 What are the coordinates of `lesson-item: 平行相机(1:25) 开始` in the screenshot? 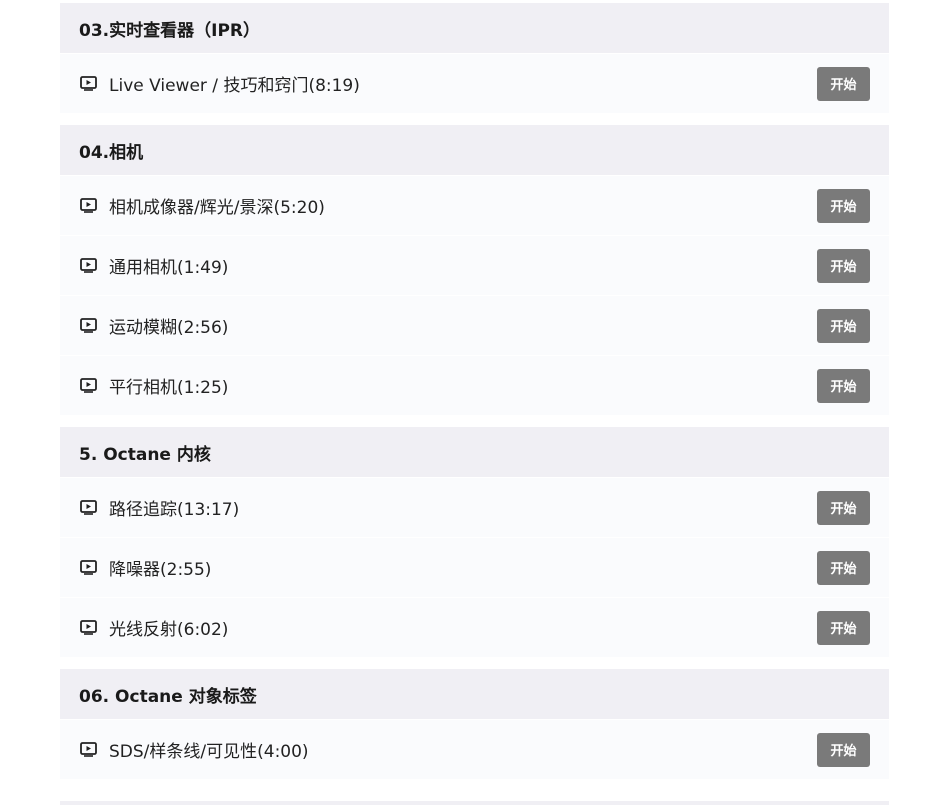 It's located at (474, 385).